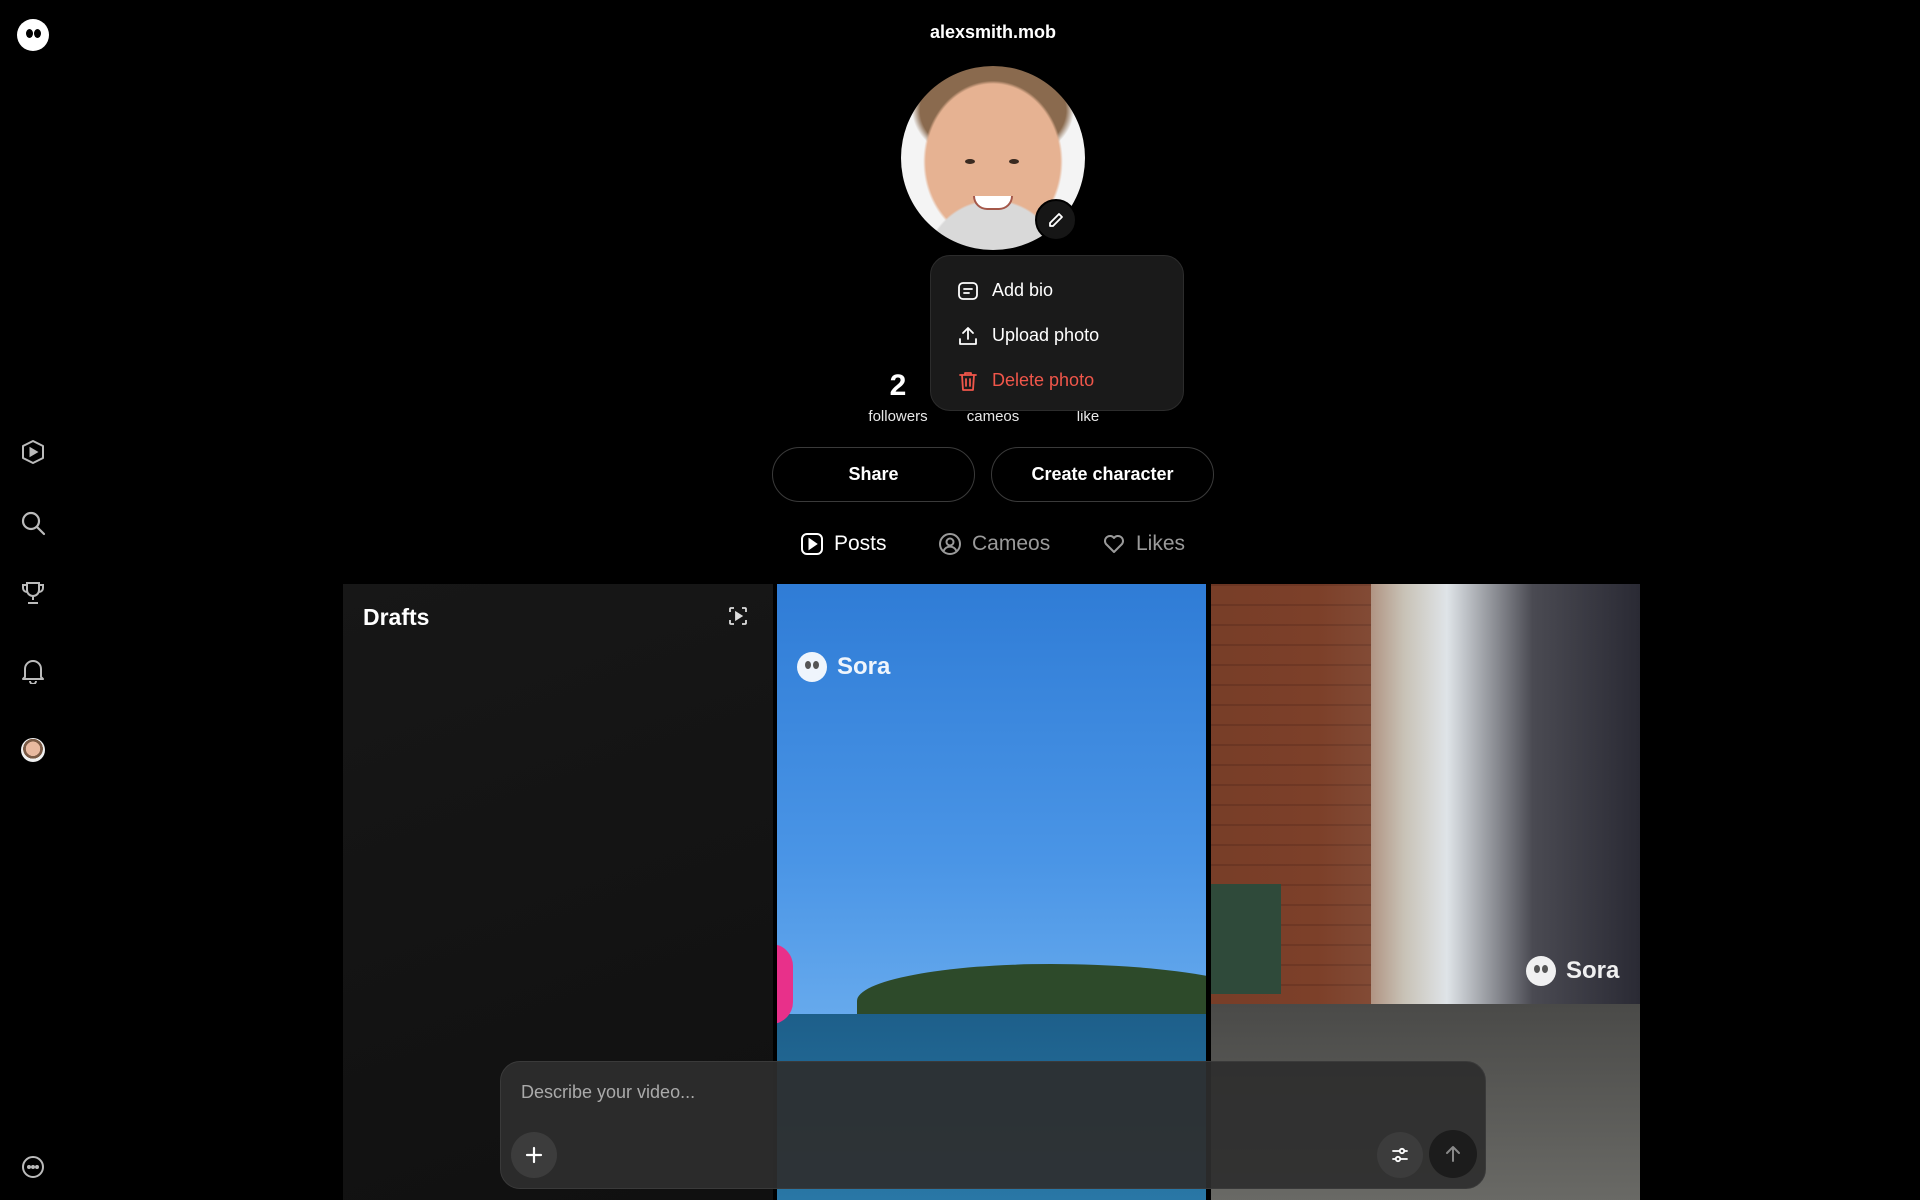  I want to click on add-bio-label: Add bio, so click(1023, 290).